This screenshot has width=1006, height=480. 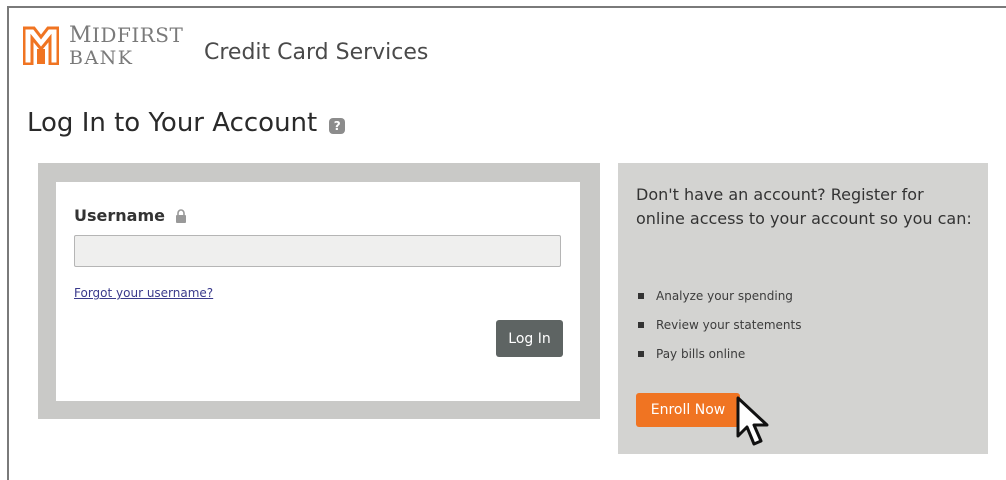 I want to click on benefit-text: Review your statements, so click(x=729, y=325).